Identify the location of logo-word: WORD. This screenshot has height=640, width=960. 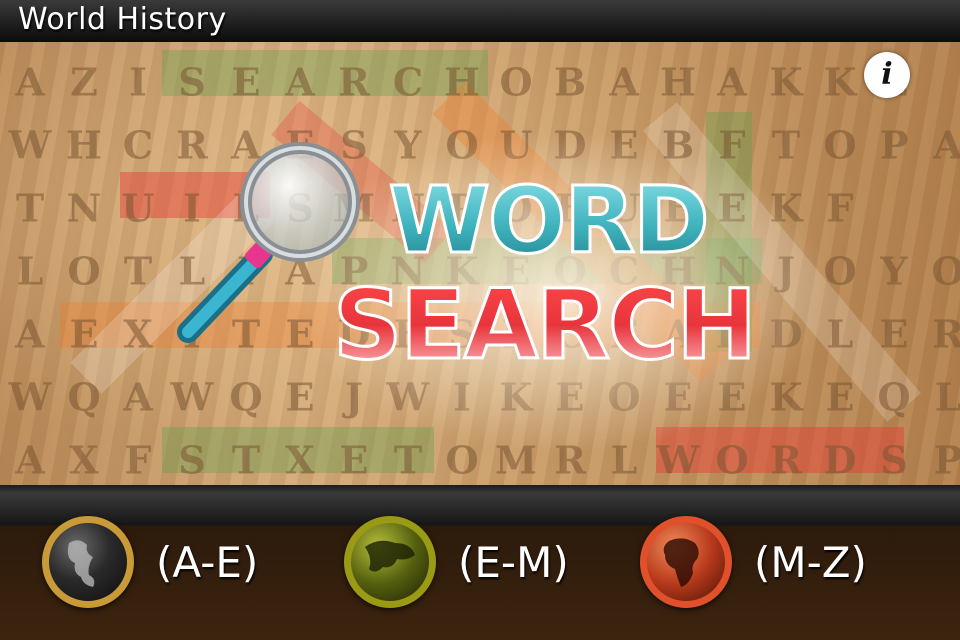
(548, 220).